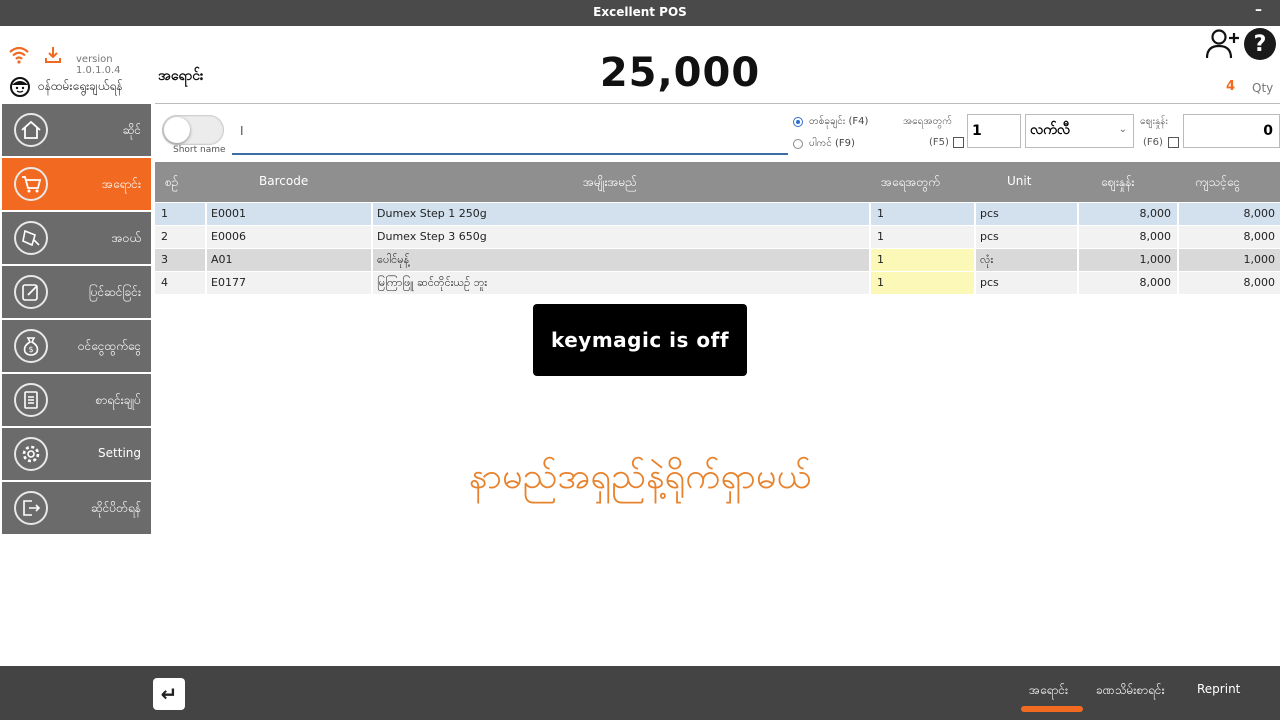  What do you see at coordinates (242, 131) in the screenshot?
I see `text-cursor-icon: I` at bounding box center [242, 131].